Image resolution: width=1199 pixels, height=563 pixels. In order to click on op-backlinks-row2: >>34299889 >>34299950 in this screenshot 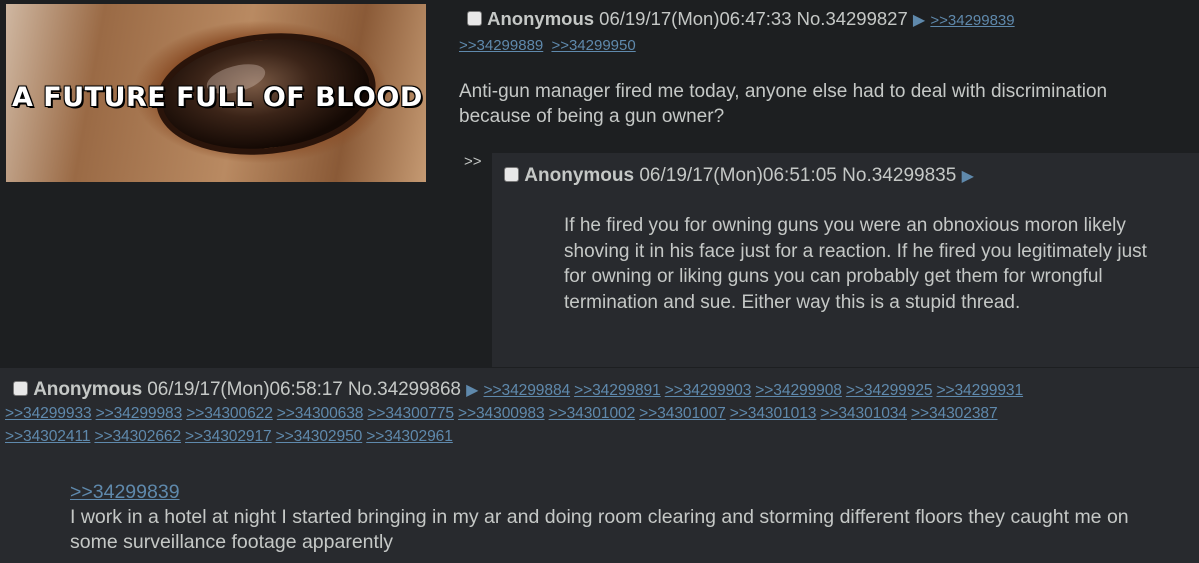, I will do `click(549, 46)`.